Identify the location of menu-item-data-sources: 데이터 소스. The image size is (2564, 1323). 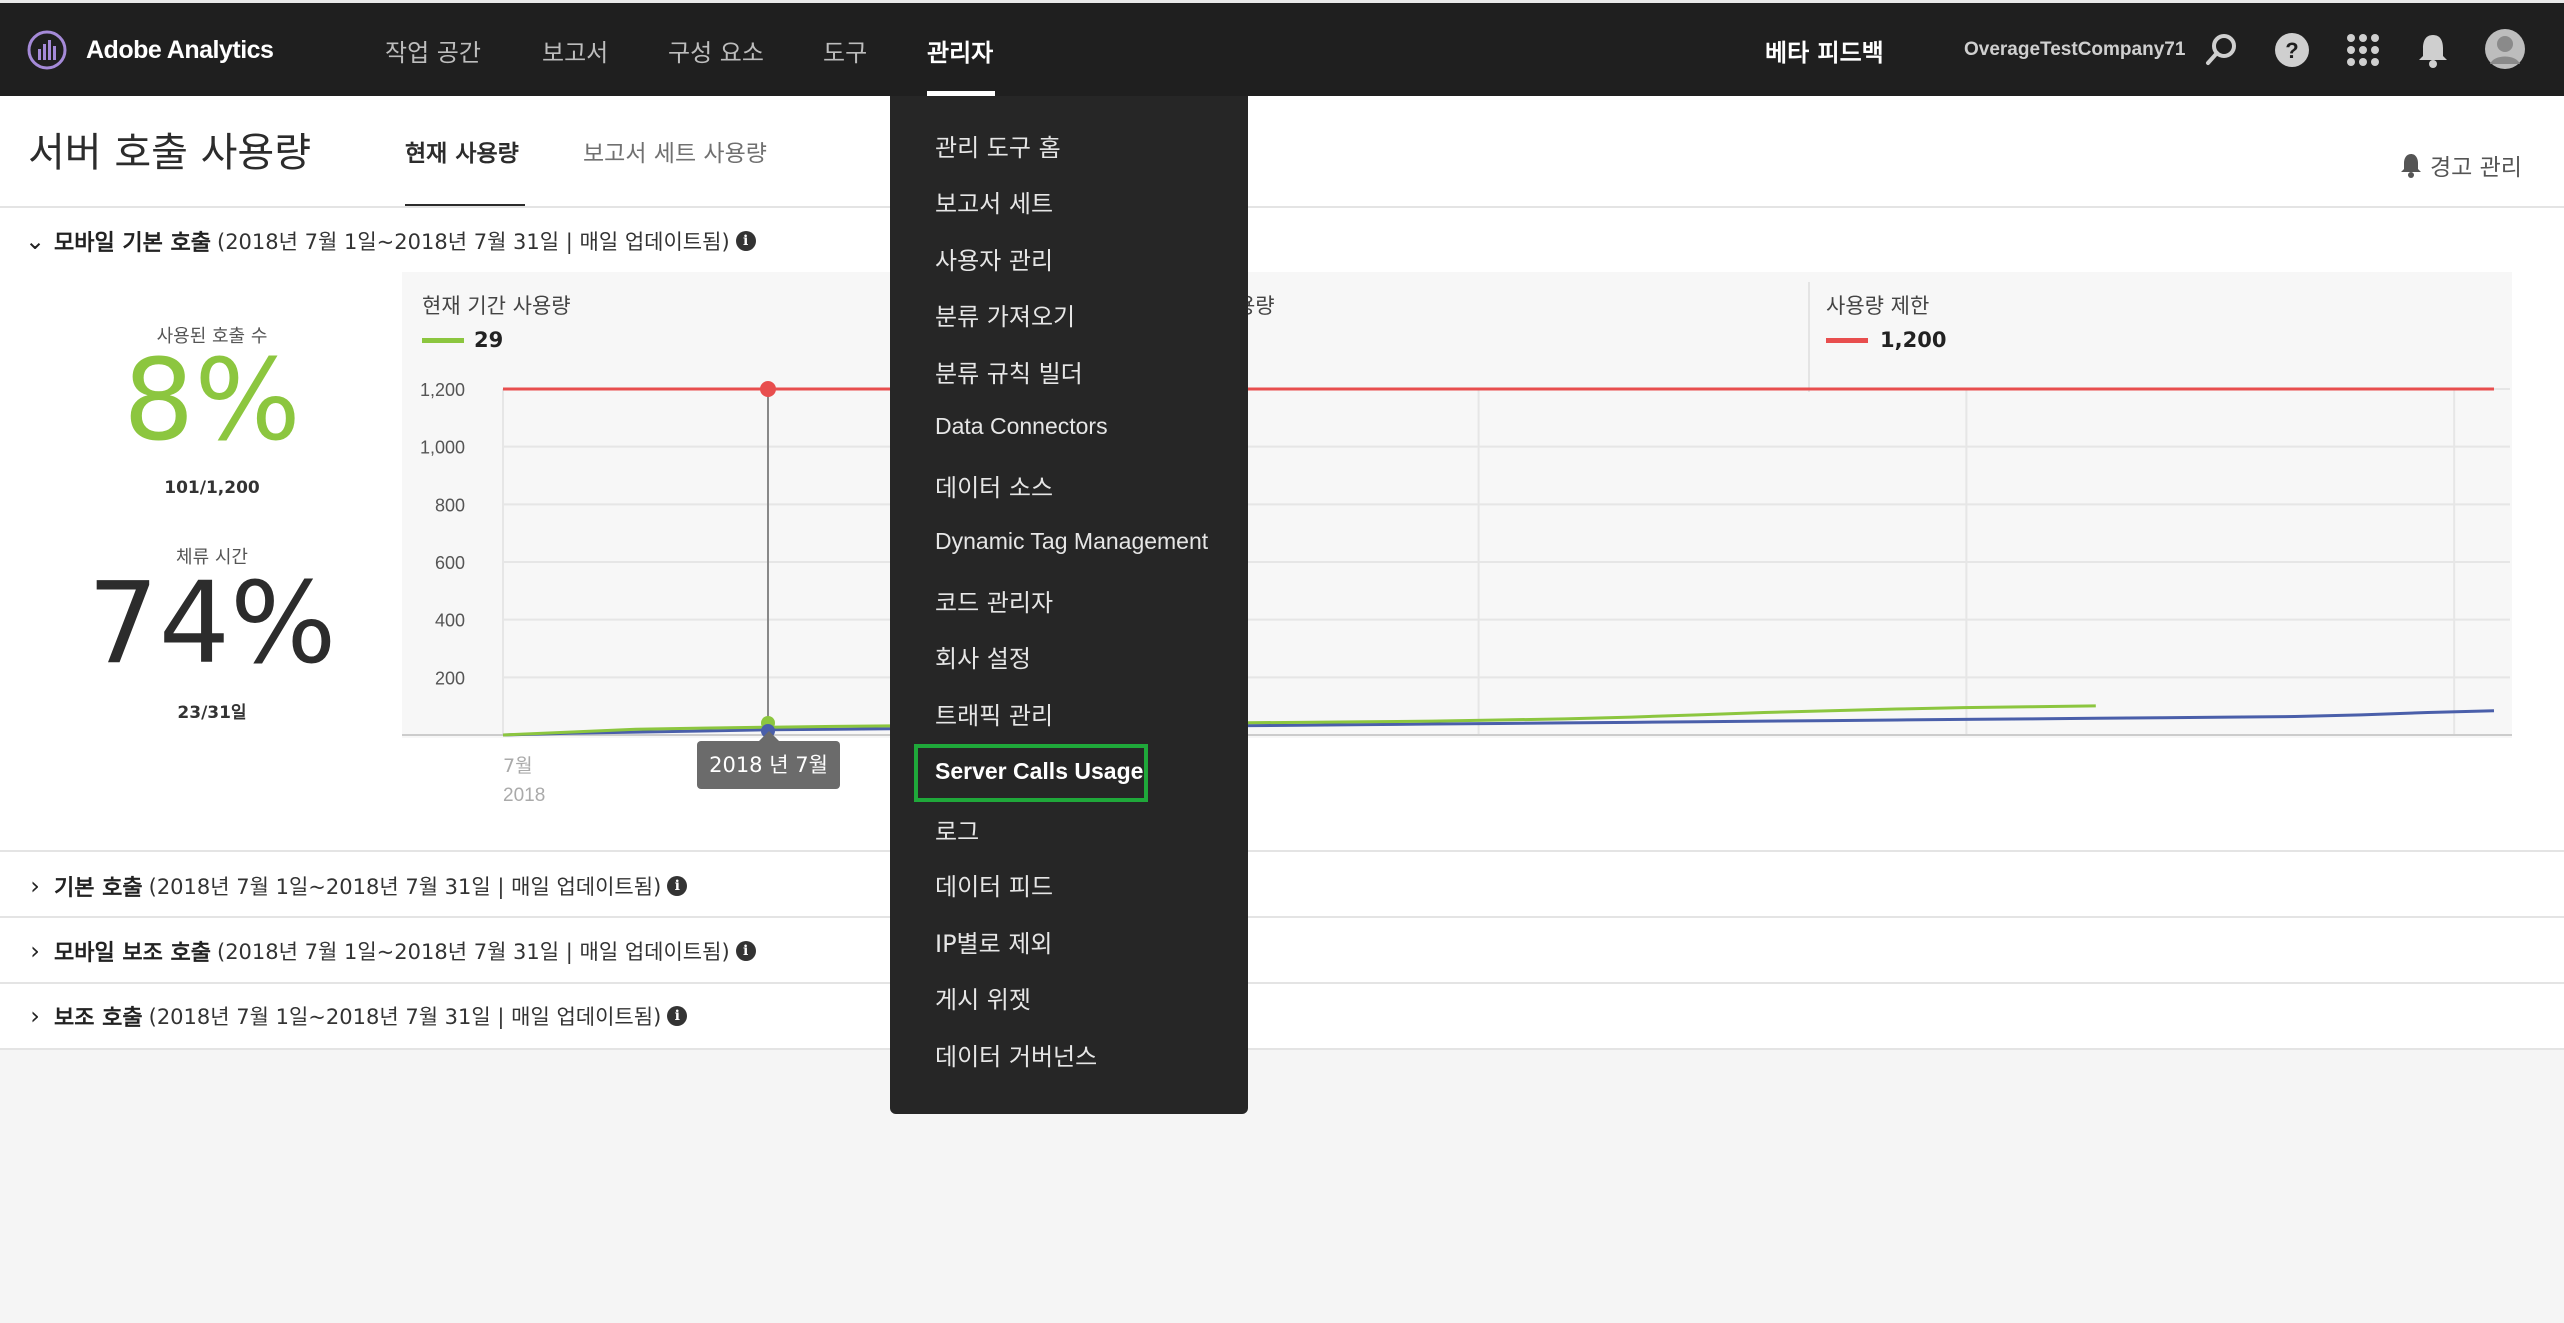
(994, 485).